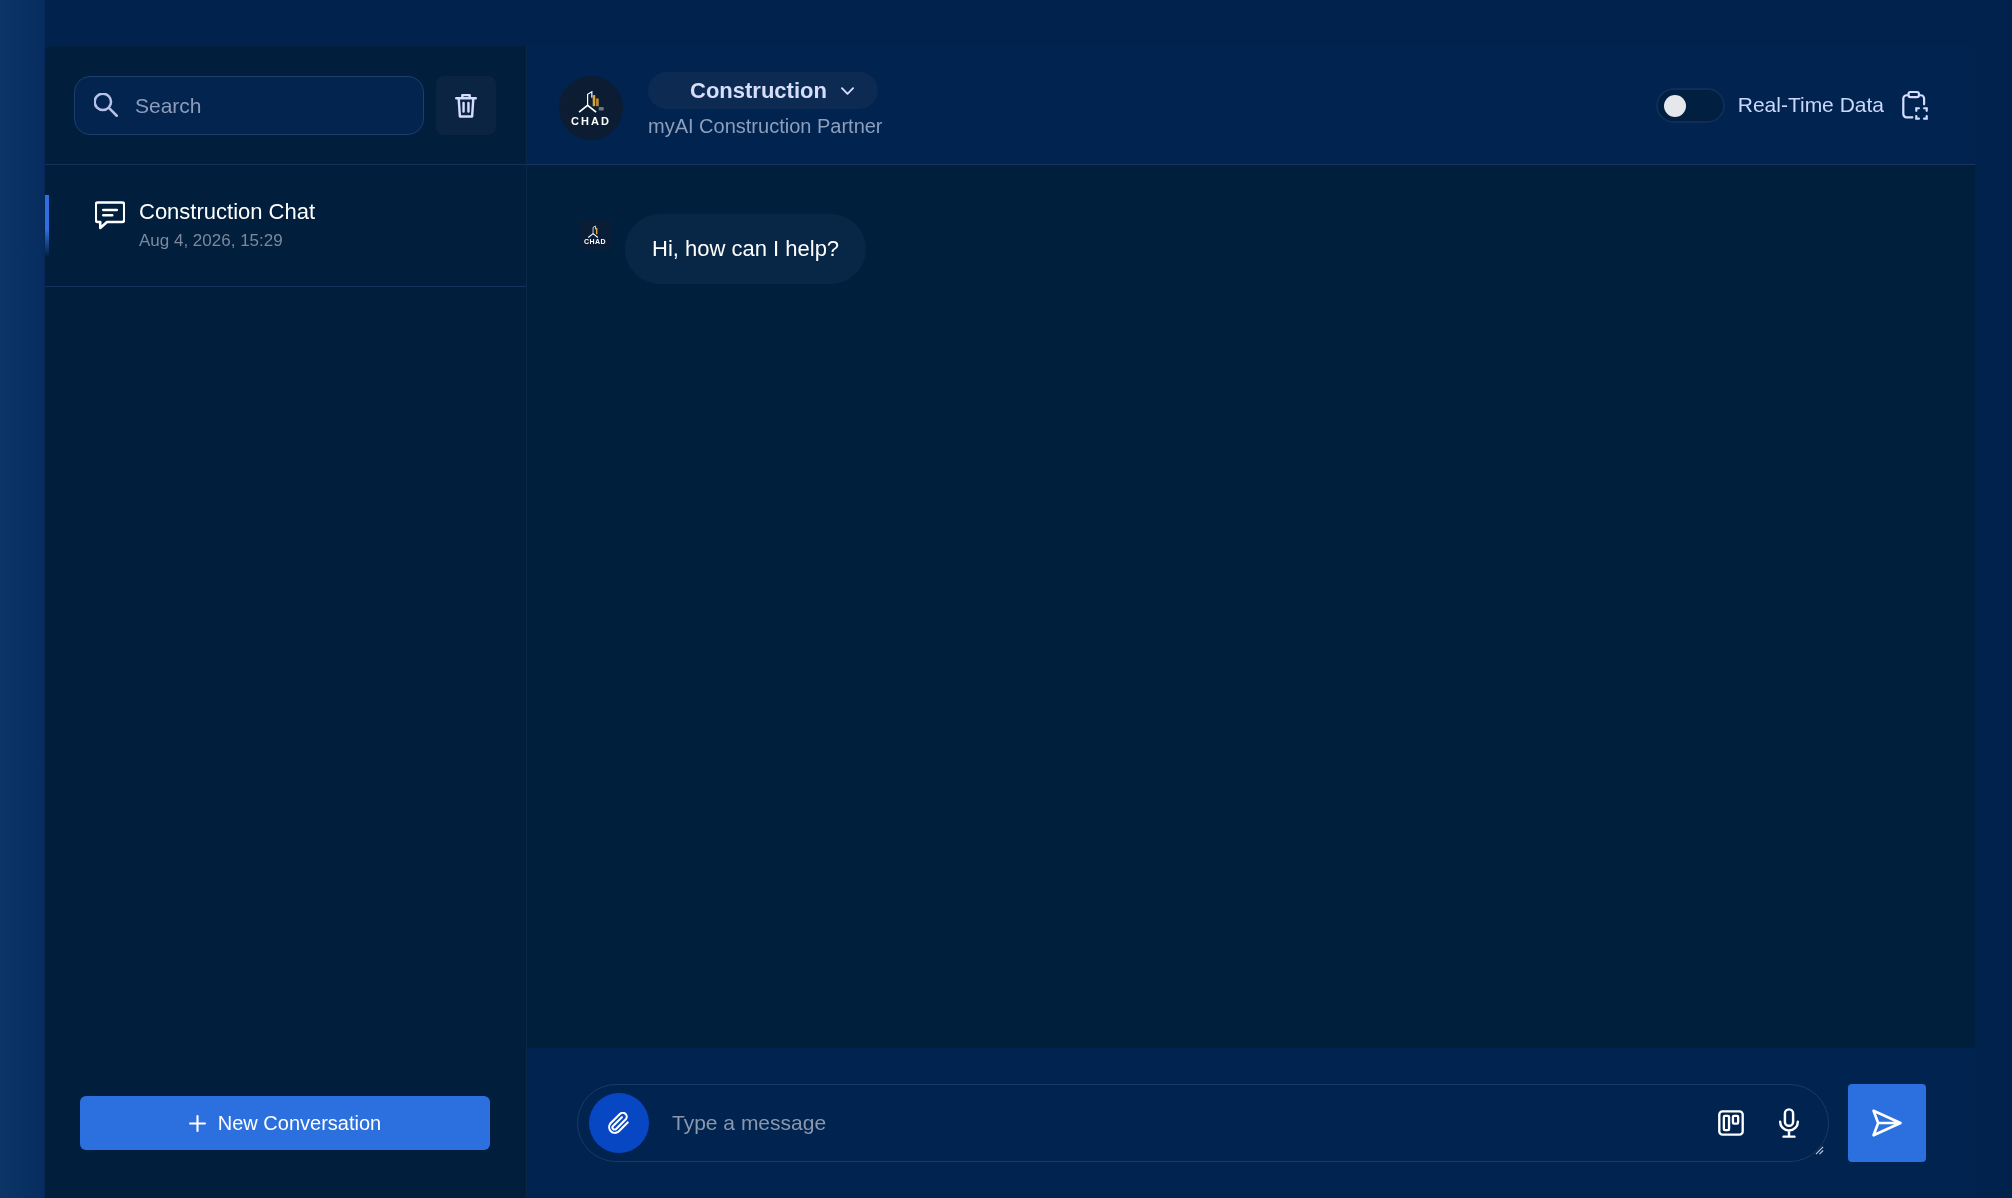  I want to click on plus-icon, so click(197, 1123).